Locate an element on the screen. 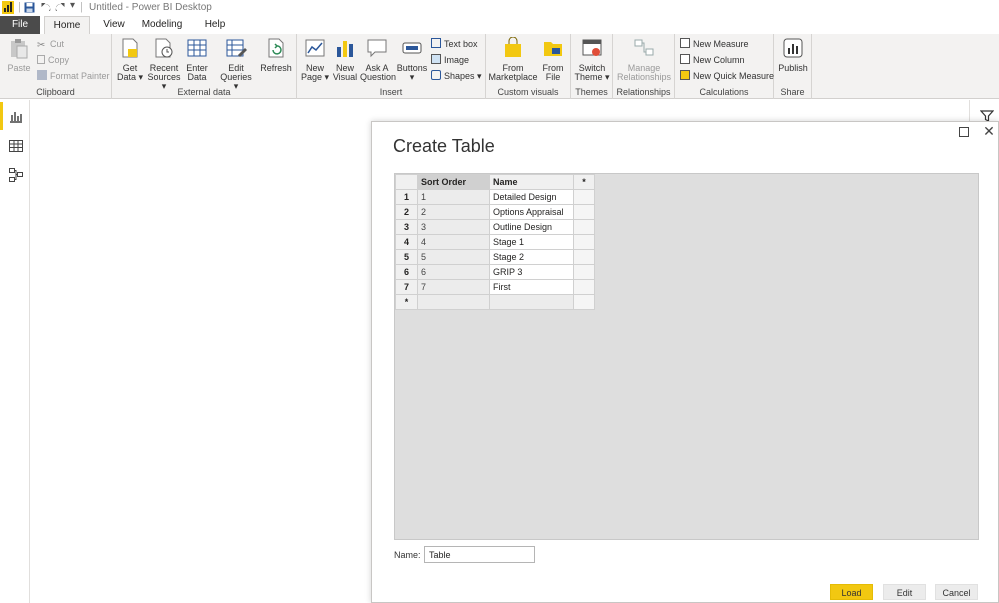 The width and height of the screenshot is (999, 603). buttons-button: Buttons ▾ is located at coordinates (412, 59).